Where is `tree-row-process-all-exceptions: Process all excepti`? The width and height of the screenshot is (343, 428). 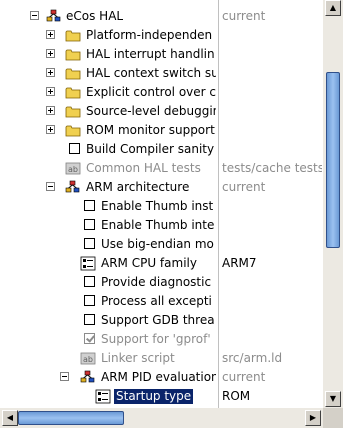 tree-row-process-all-exceptions: Process all excepti is located at coordinates (161, 301).